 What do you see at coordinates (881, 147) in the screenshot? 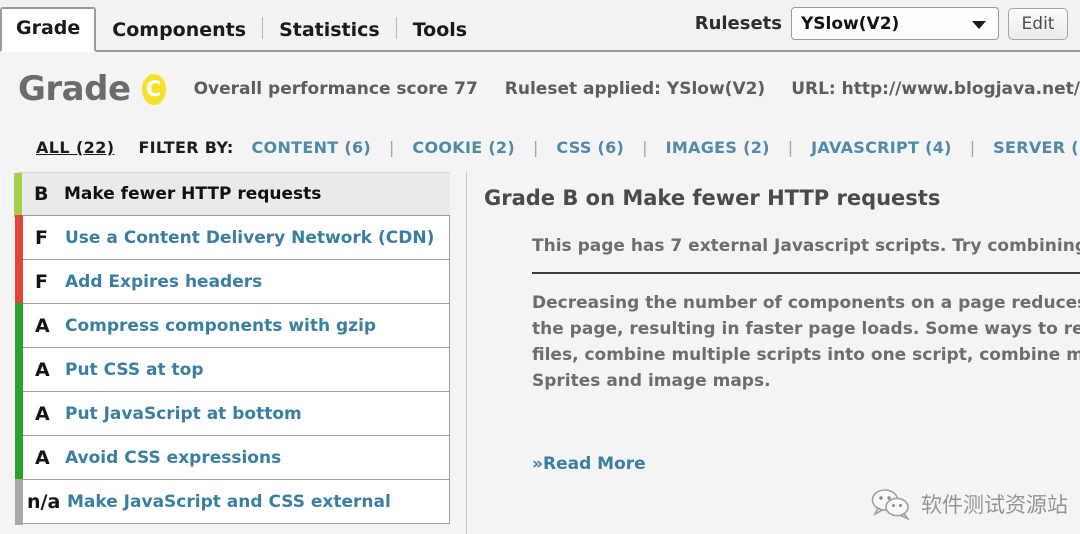
I see `filter-link-javascript: JAVASCRIPT (4)` at bounding box center [881, 147].